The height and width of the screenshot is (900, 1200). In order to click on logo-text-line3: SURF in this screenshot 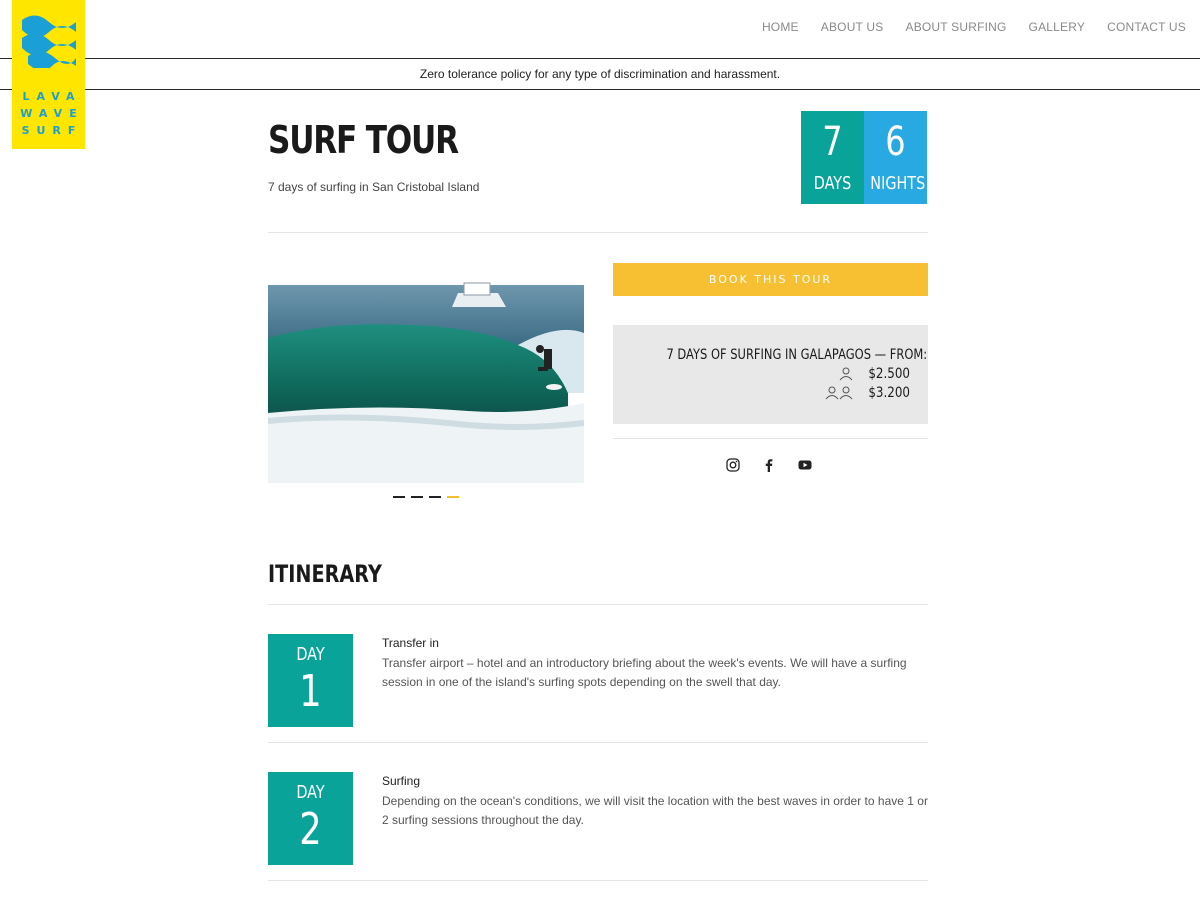, I will do `click(52, 130)`.